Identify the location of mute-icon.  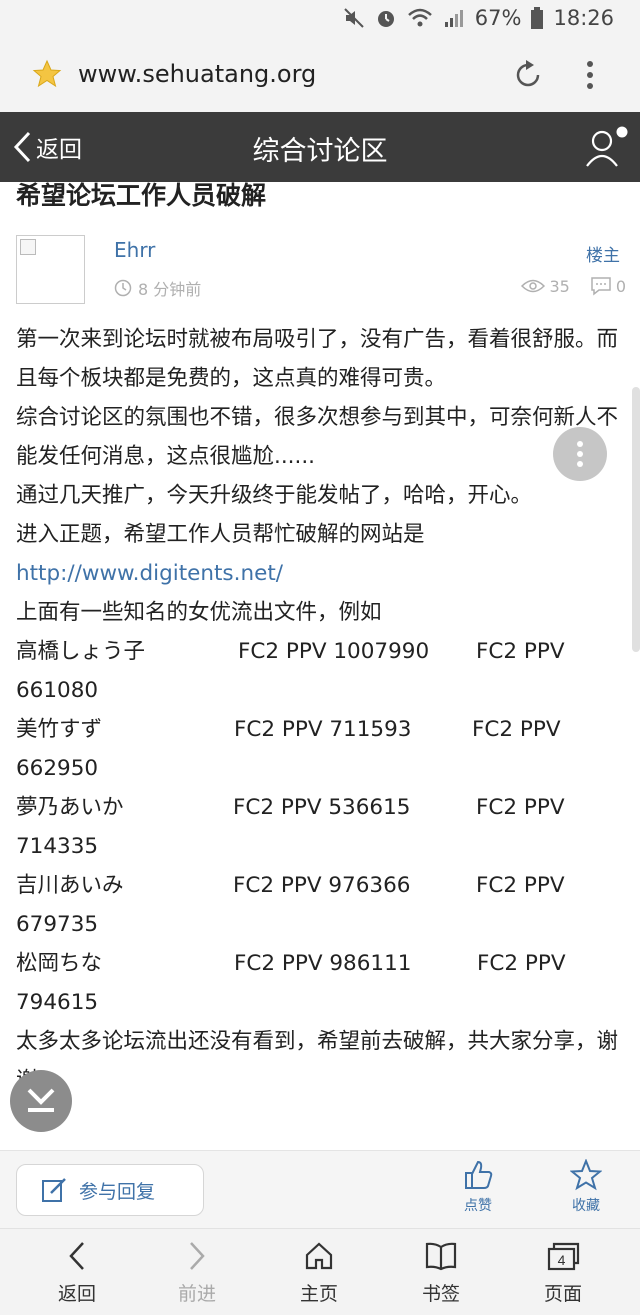
(354, 18).